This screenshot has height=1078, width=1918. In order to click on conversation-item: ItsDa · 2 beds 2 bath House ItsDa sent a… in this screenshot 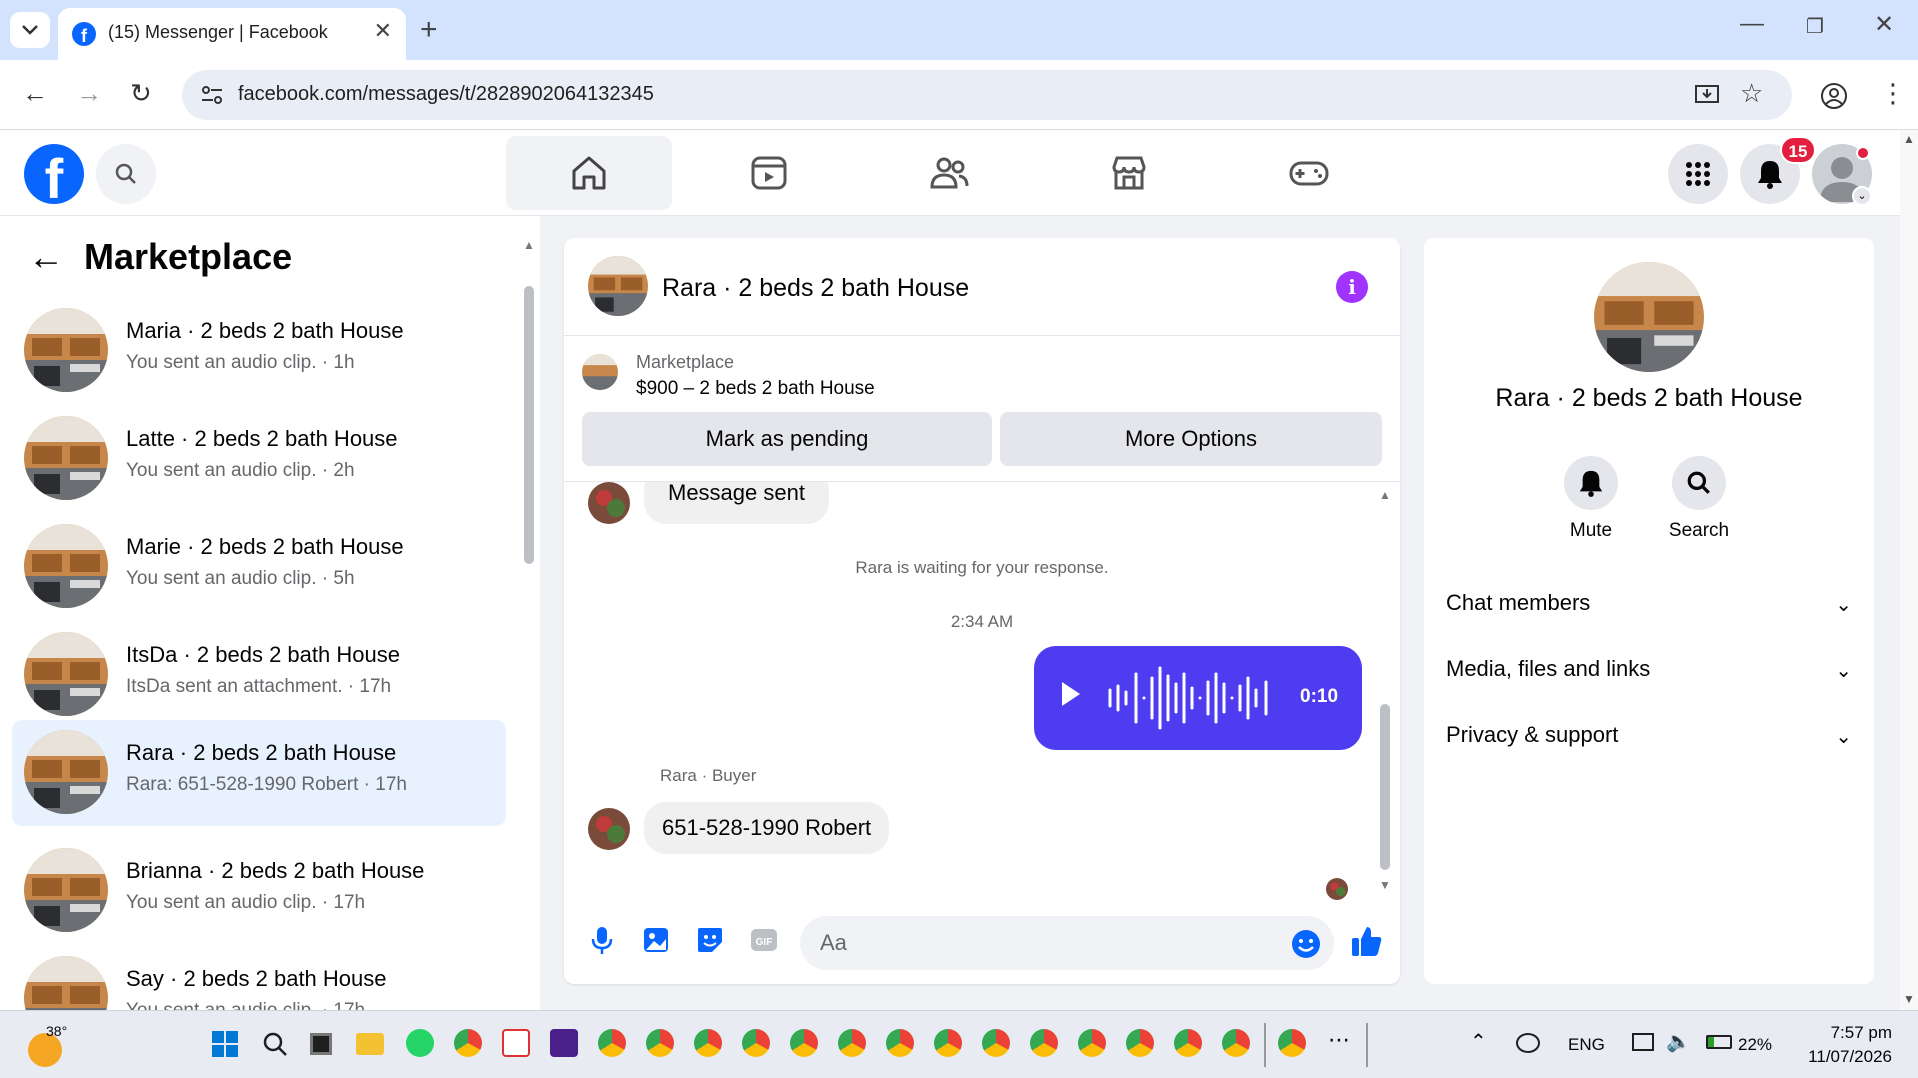, I will do `click(259, 675)`.